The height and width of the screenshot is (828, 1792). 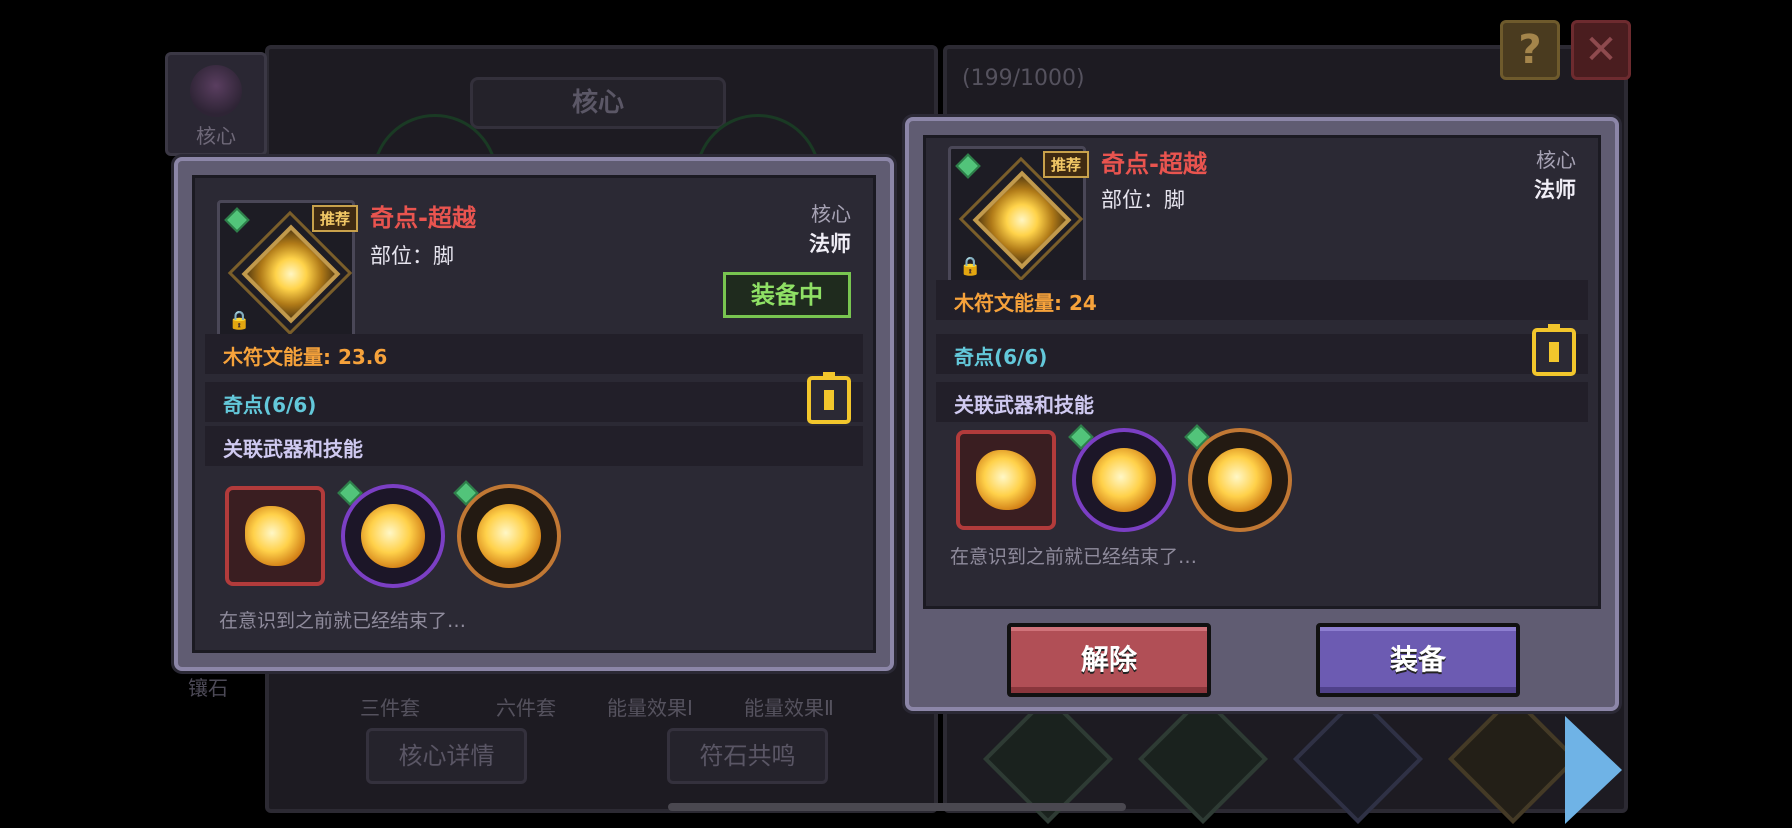 What do you see at coordinates (305, 357) in the screenshot?
I see `rune-energy: 木符文能量: 23.6` at bounding box center [305, 357].